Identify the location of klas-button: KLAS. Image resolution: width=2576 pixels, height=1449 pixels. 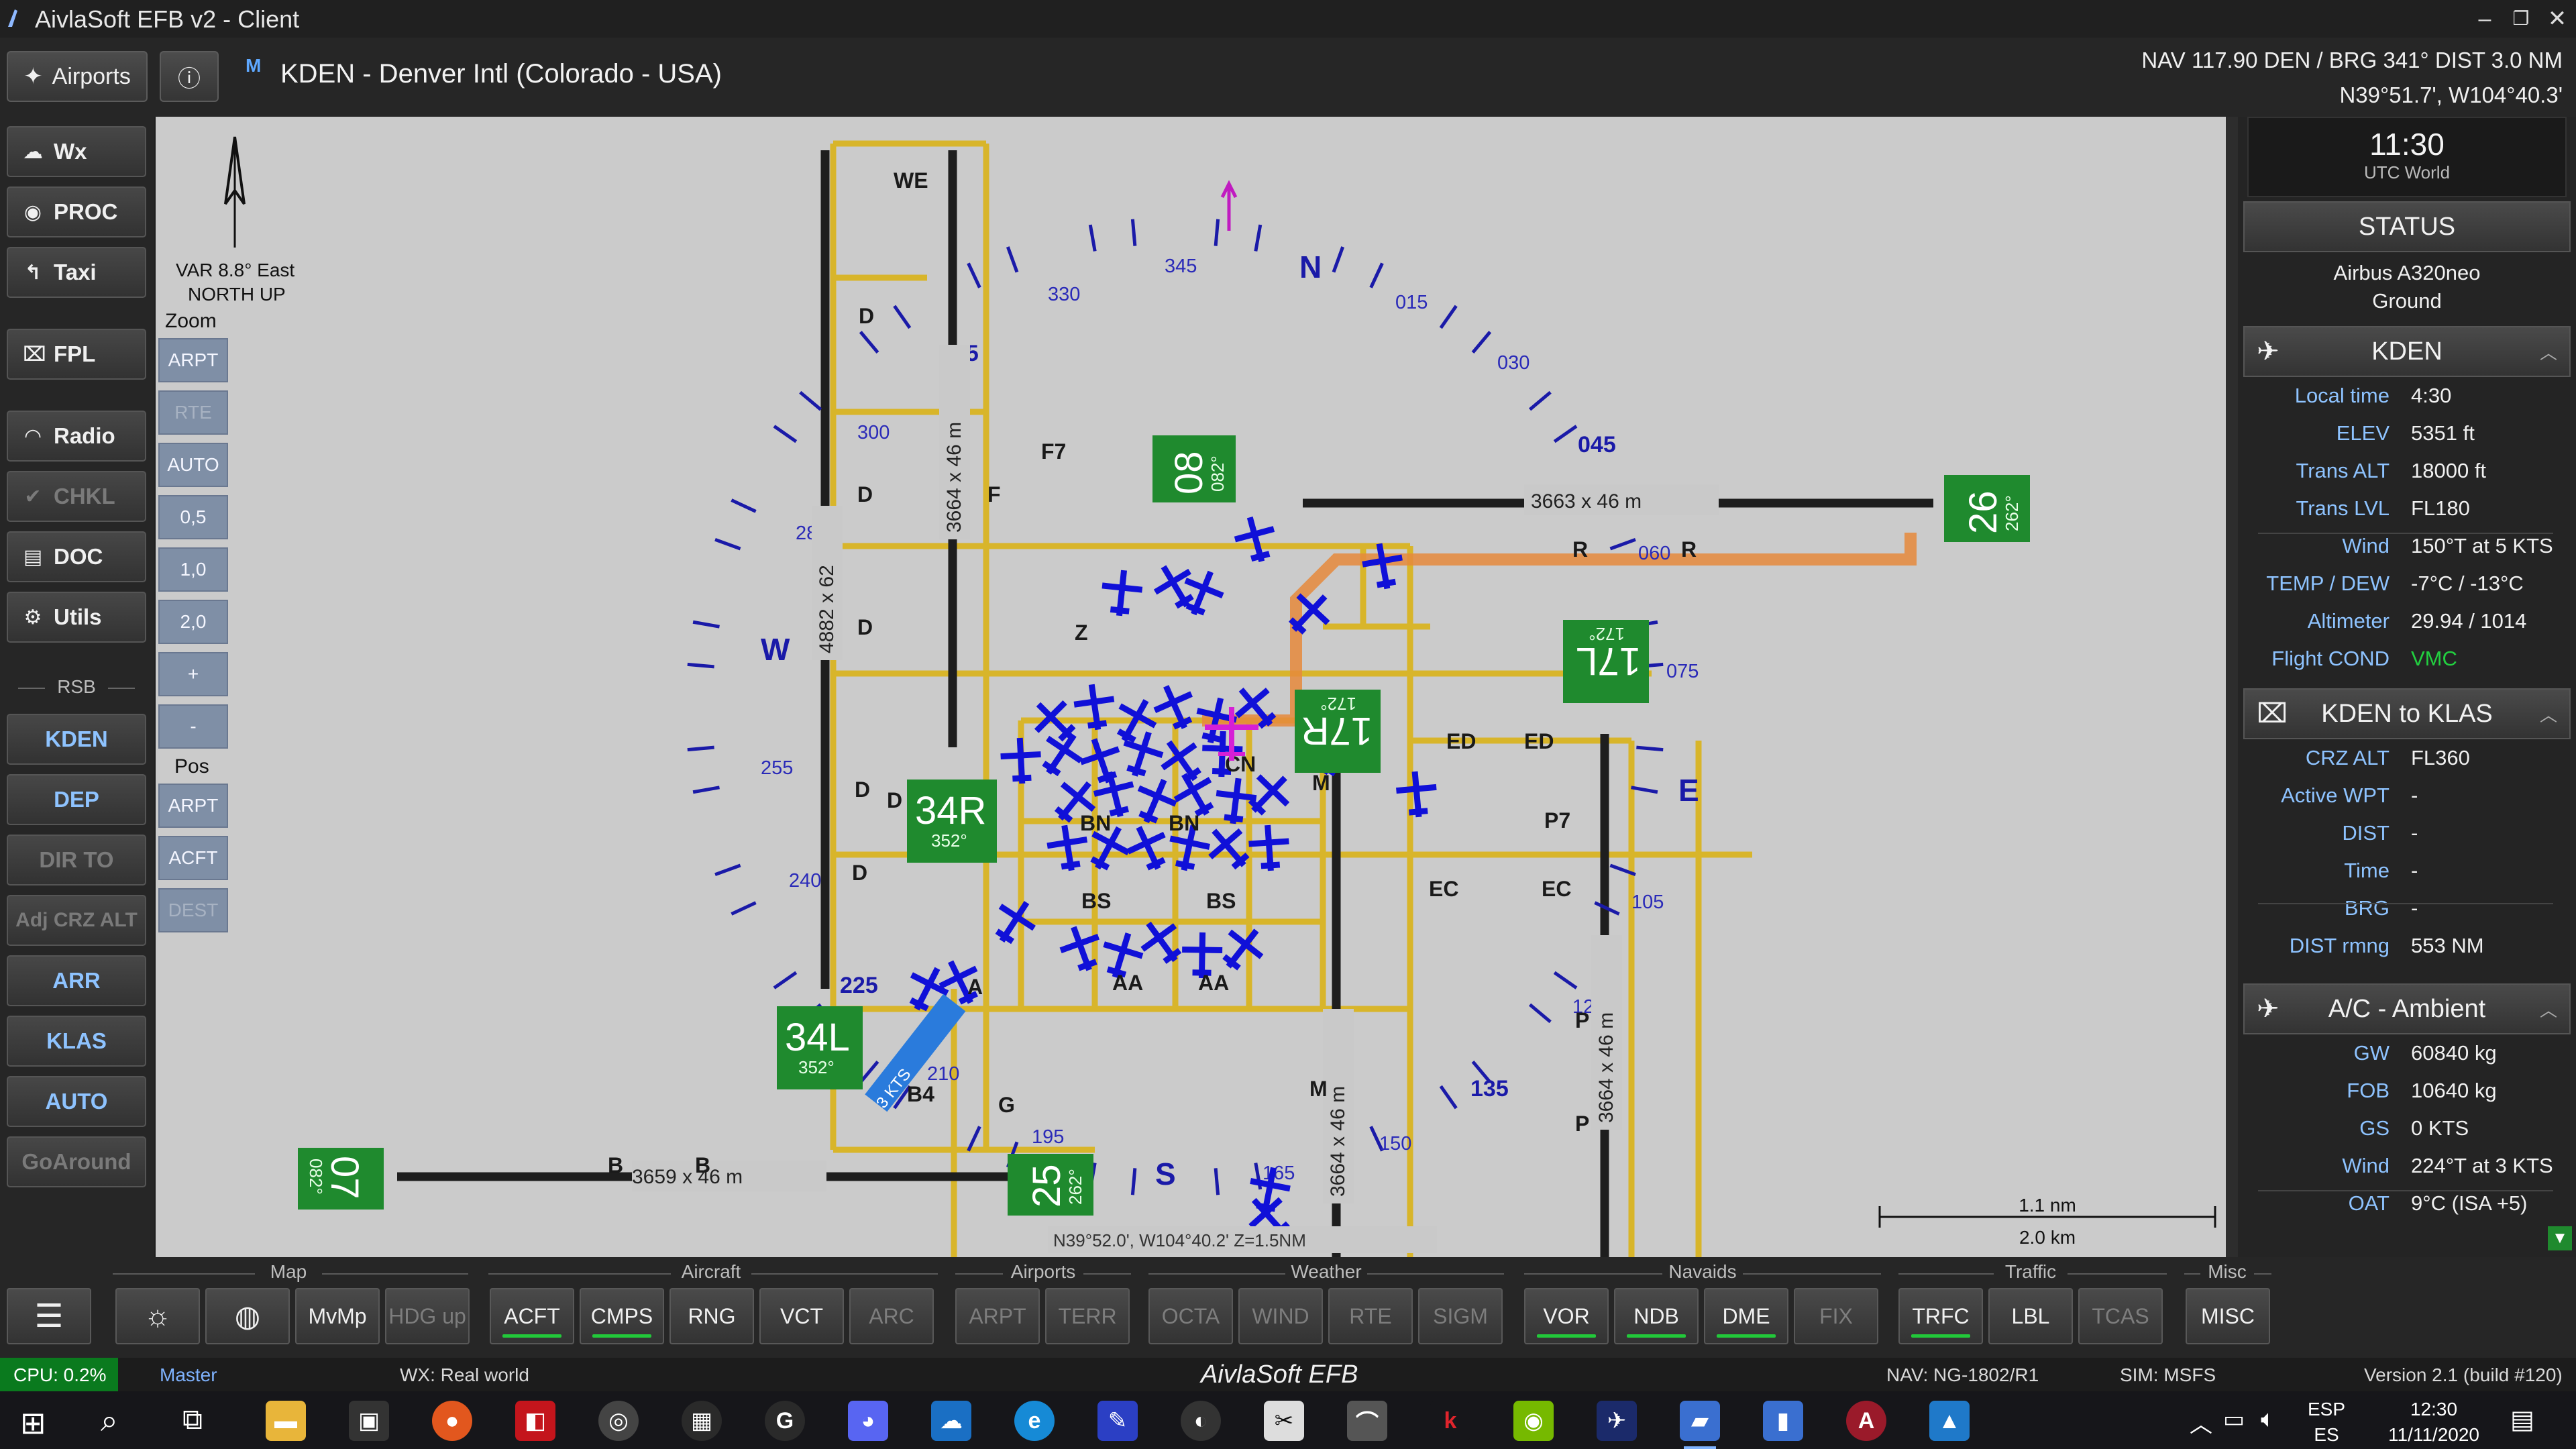
(76, 1041).